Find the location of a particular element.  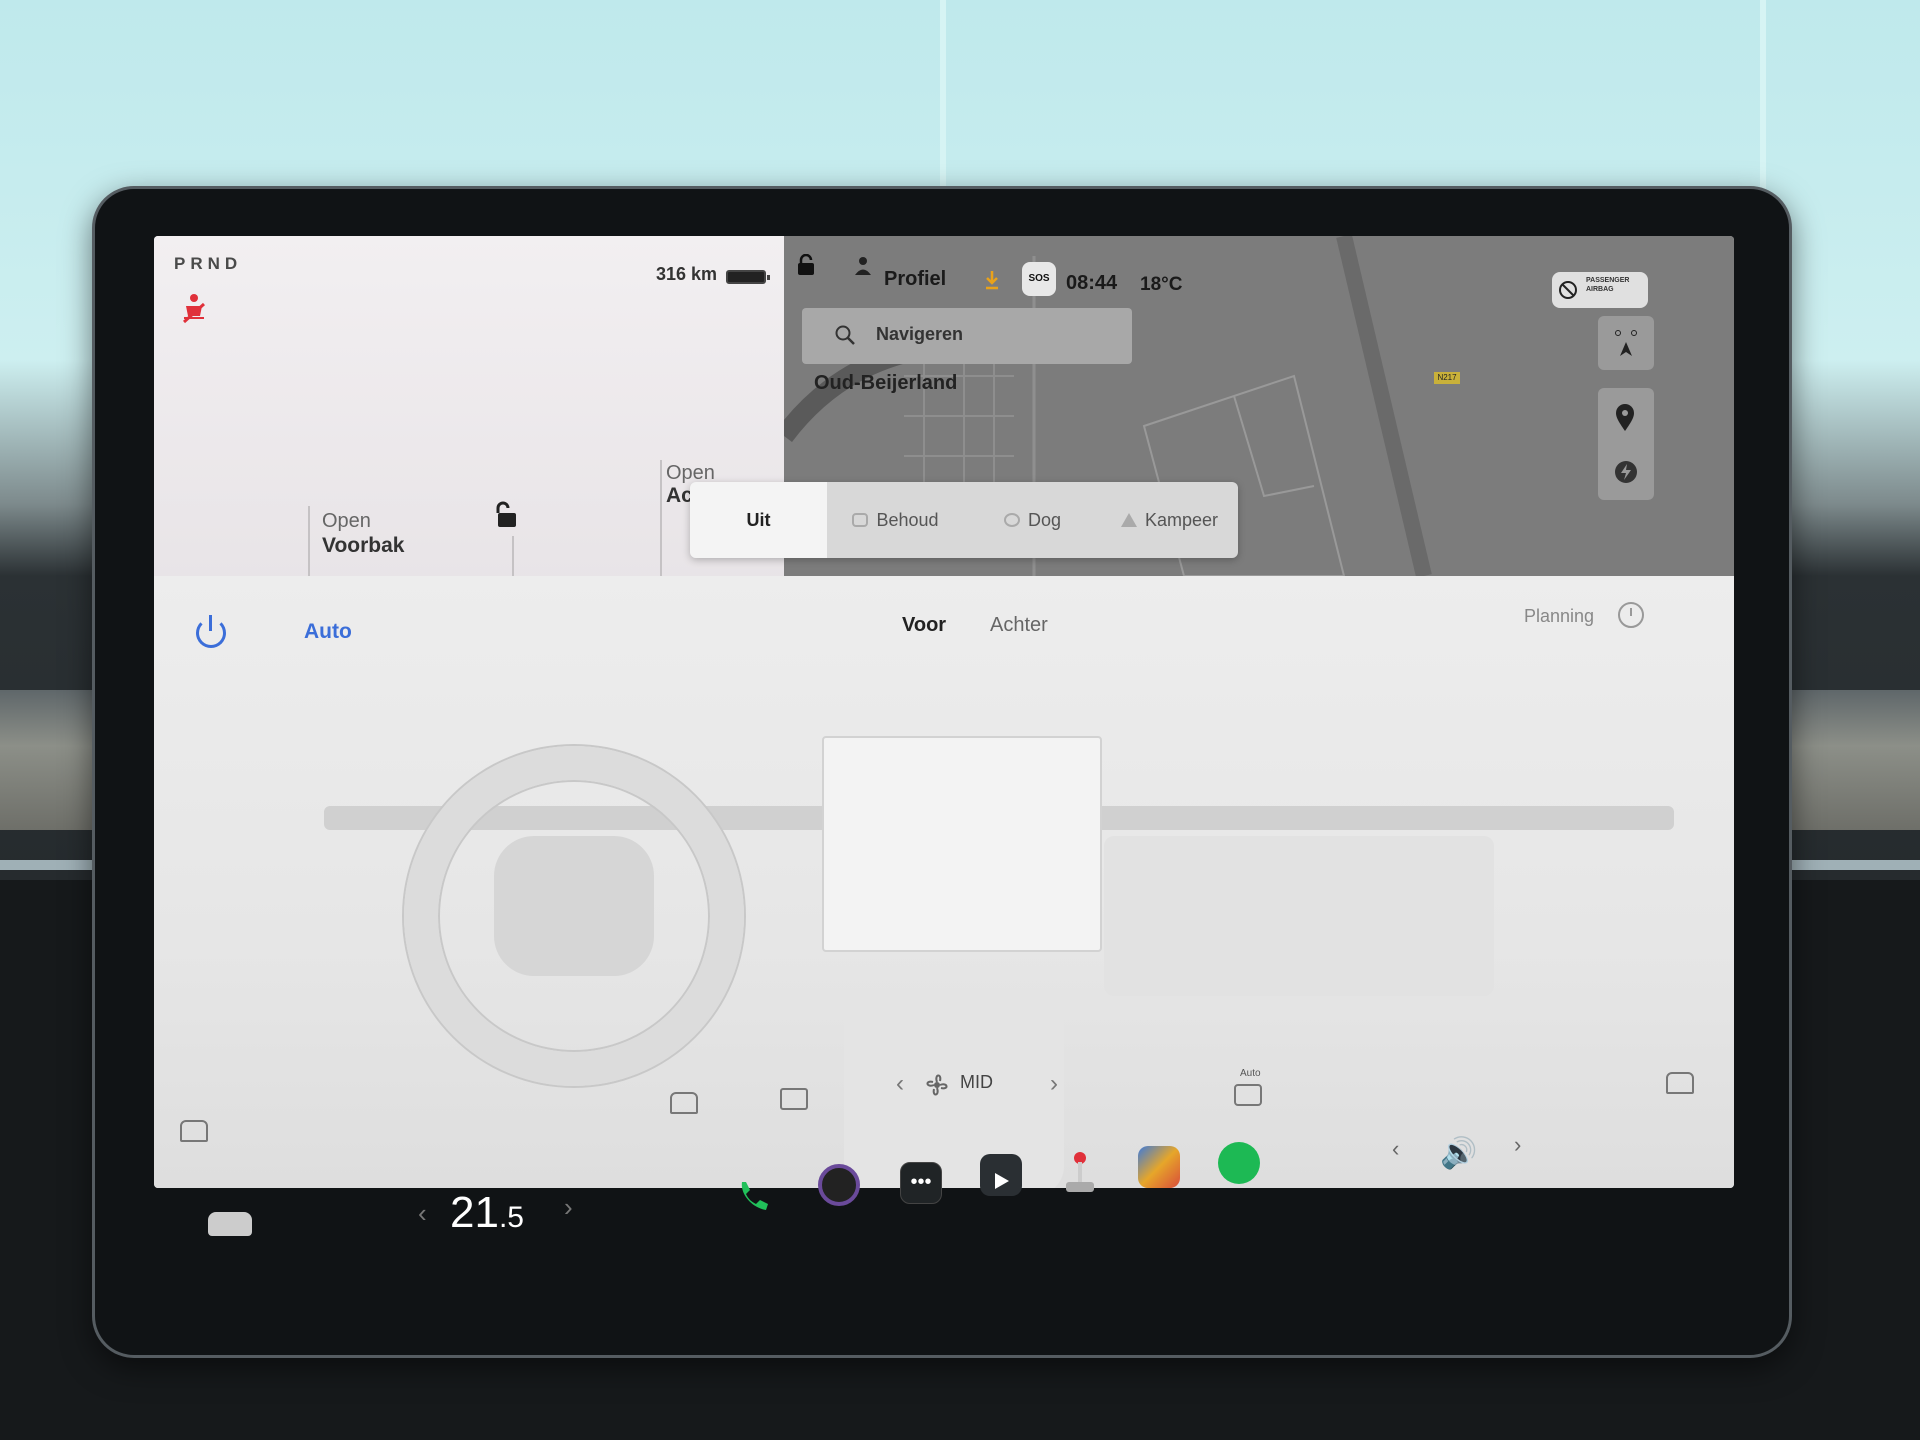

clock-icon is located at coordinates (1631, 615).